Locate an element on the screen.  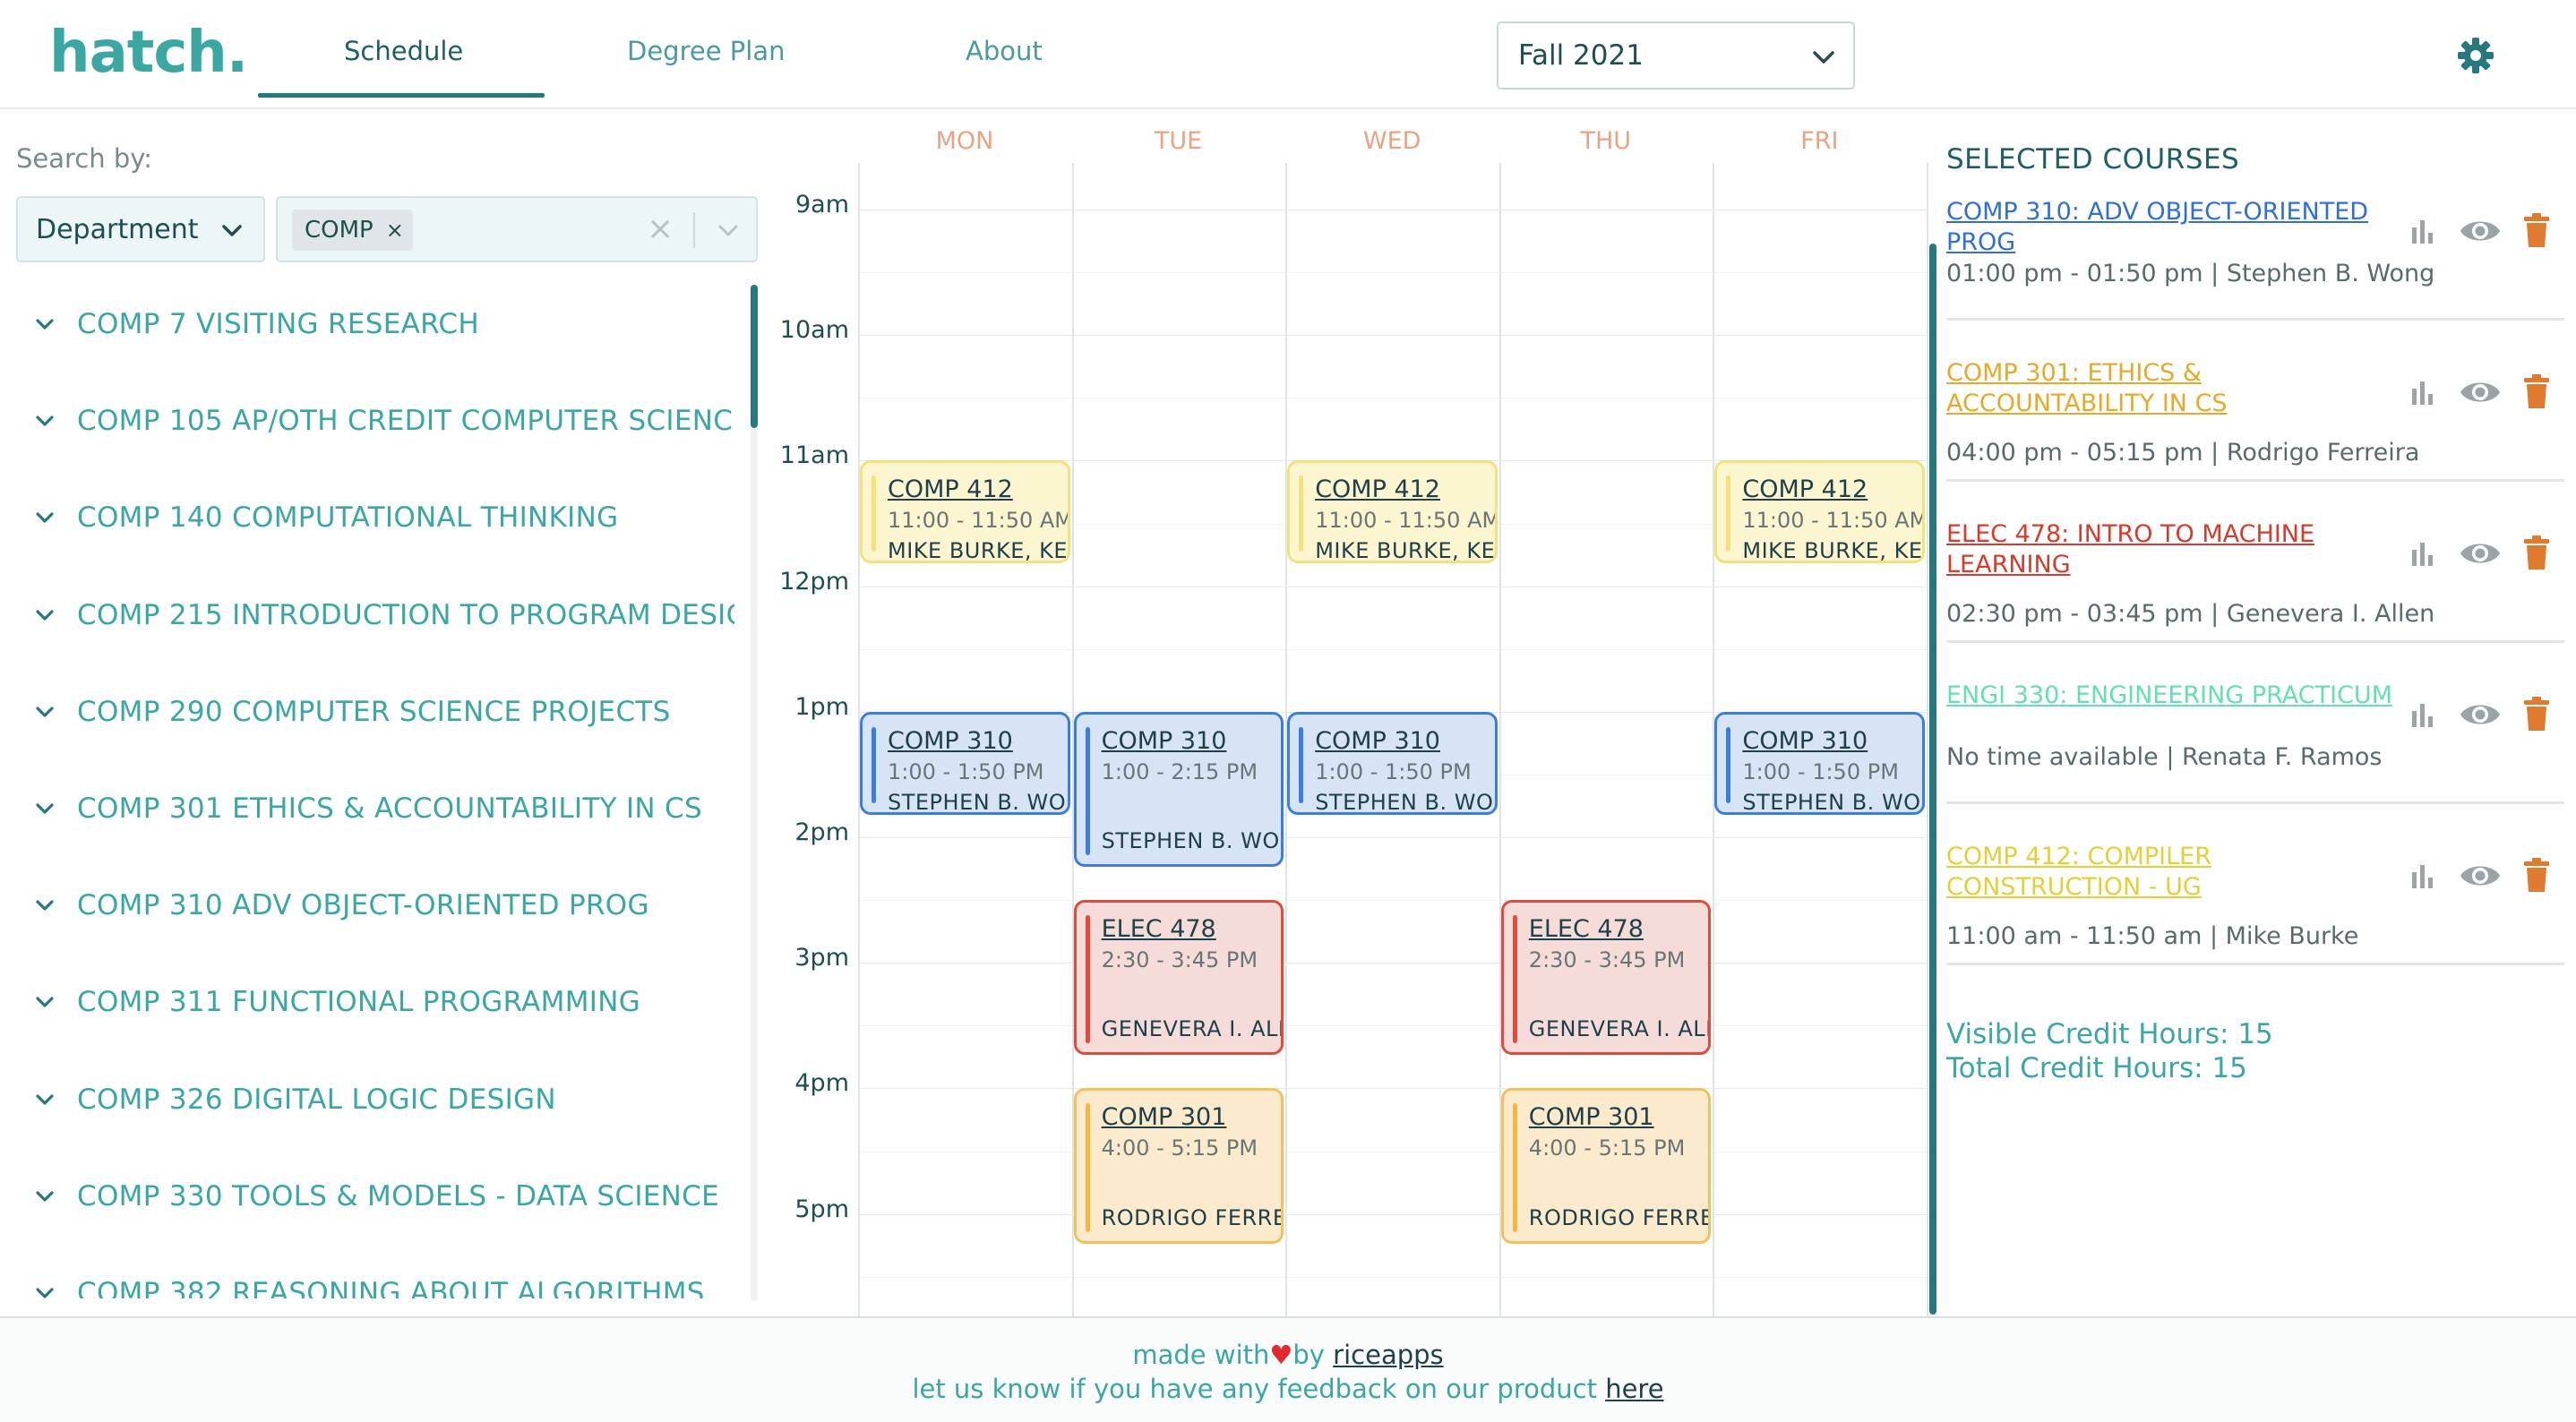
course-list-item: COMP 311 FUNCTIONAL PROGRAMMING is located at coordinates (337, 1002).